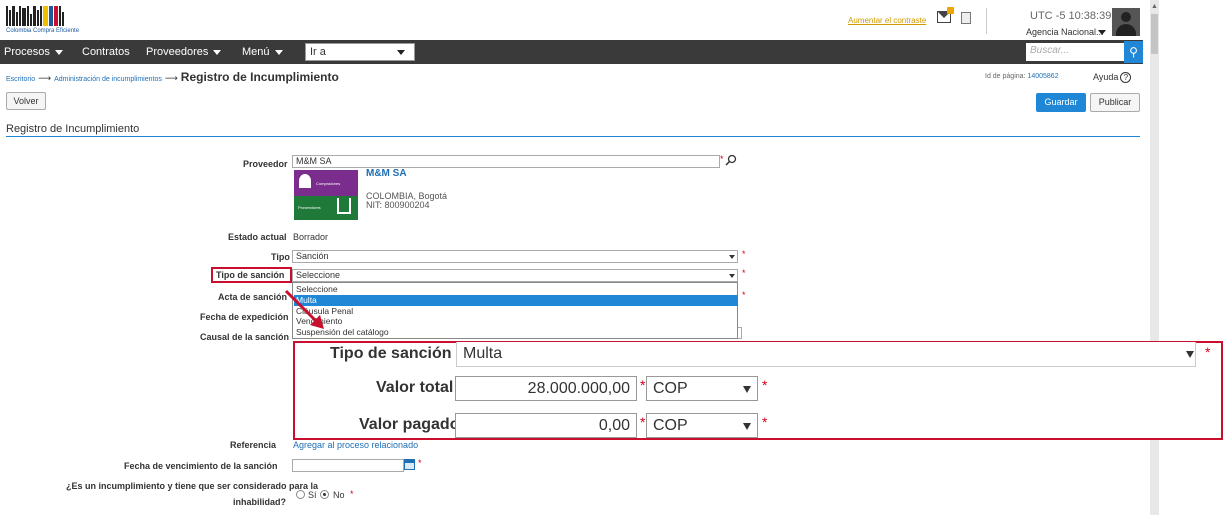 The height and width of the screenshot is (515, 1225). I want to click on logo-text: Colombia Compra Eficiente, so click(43, 31).